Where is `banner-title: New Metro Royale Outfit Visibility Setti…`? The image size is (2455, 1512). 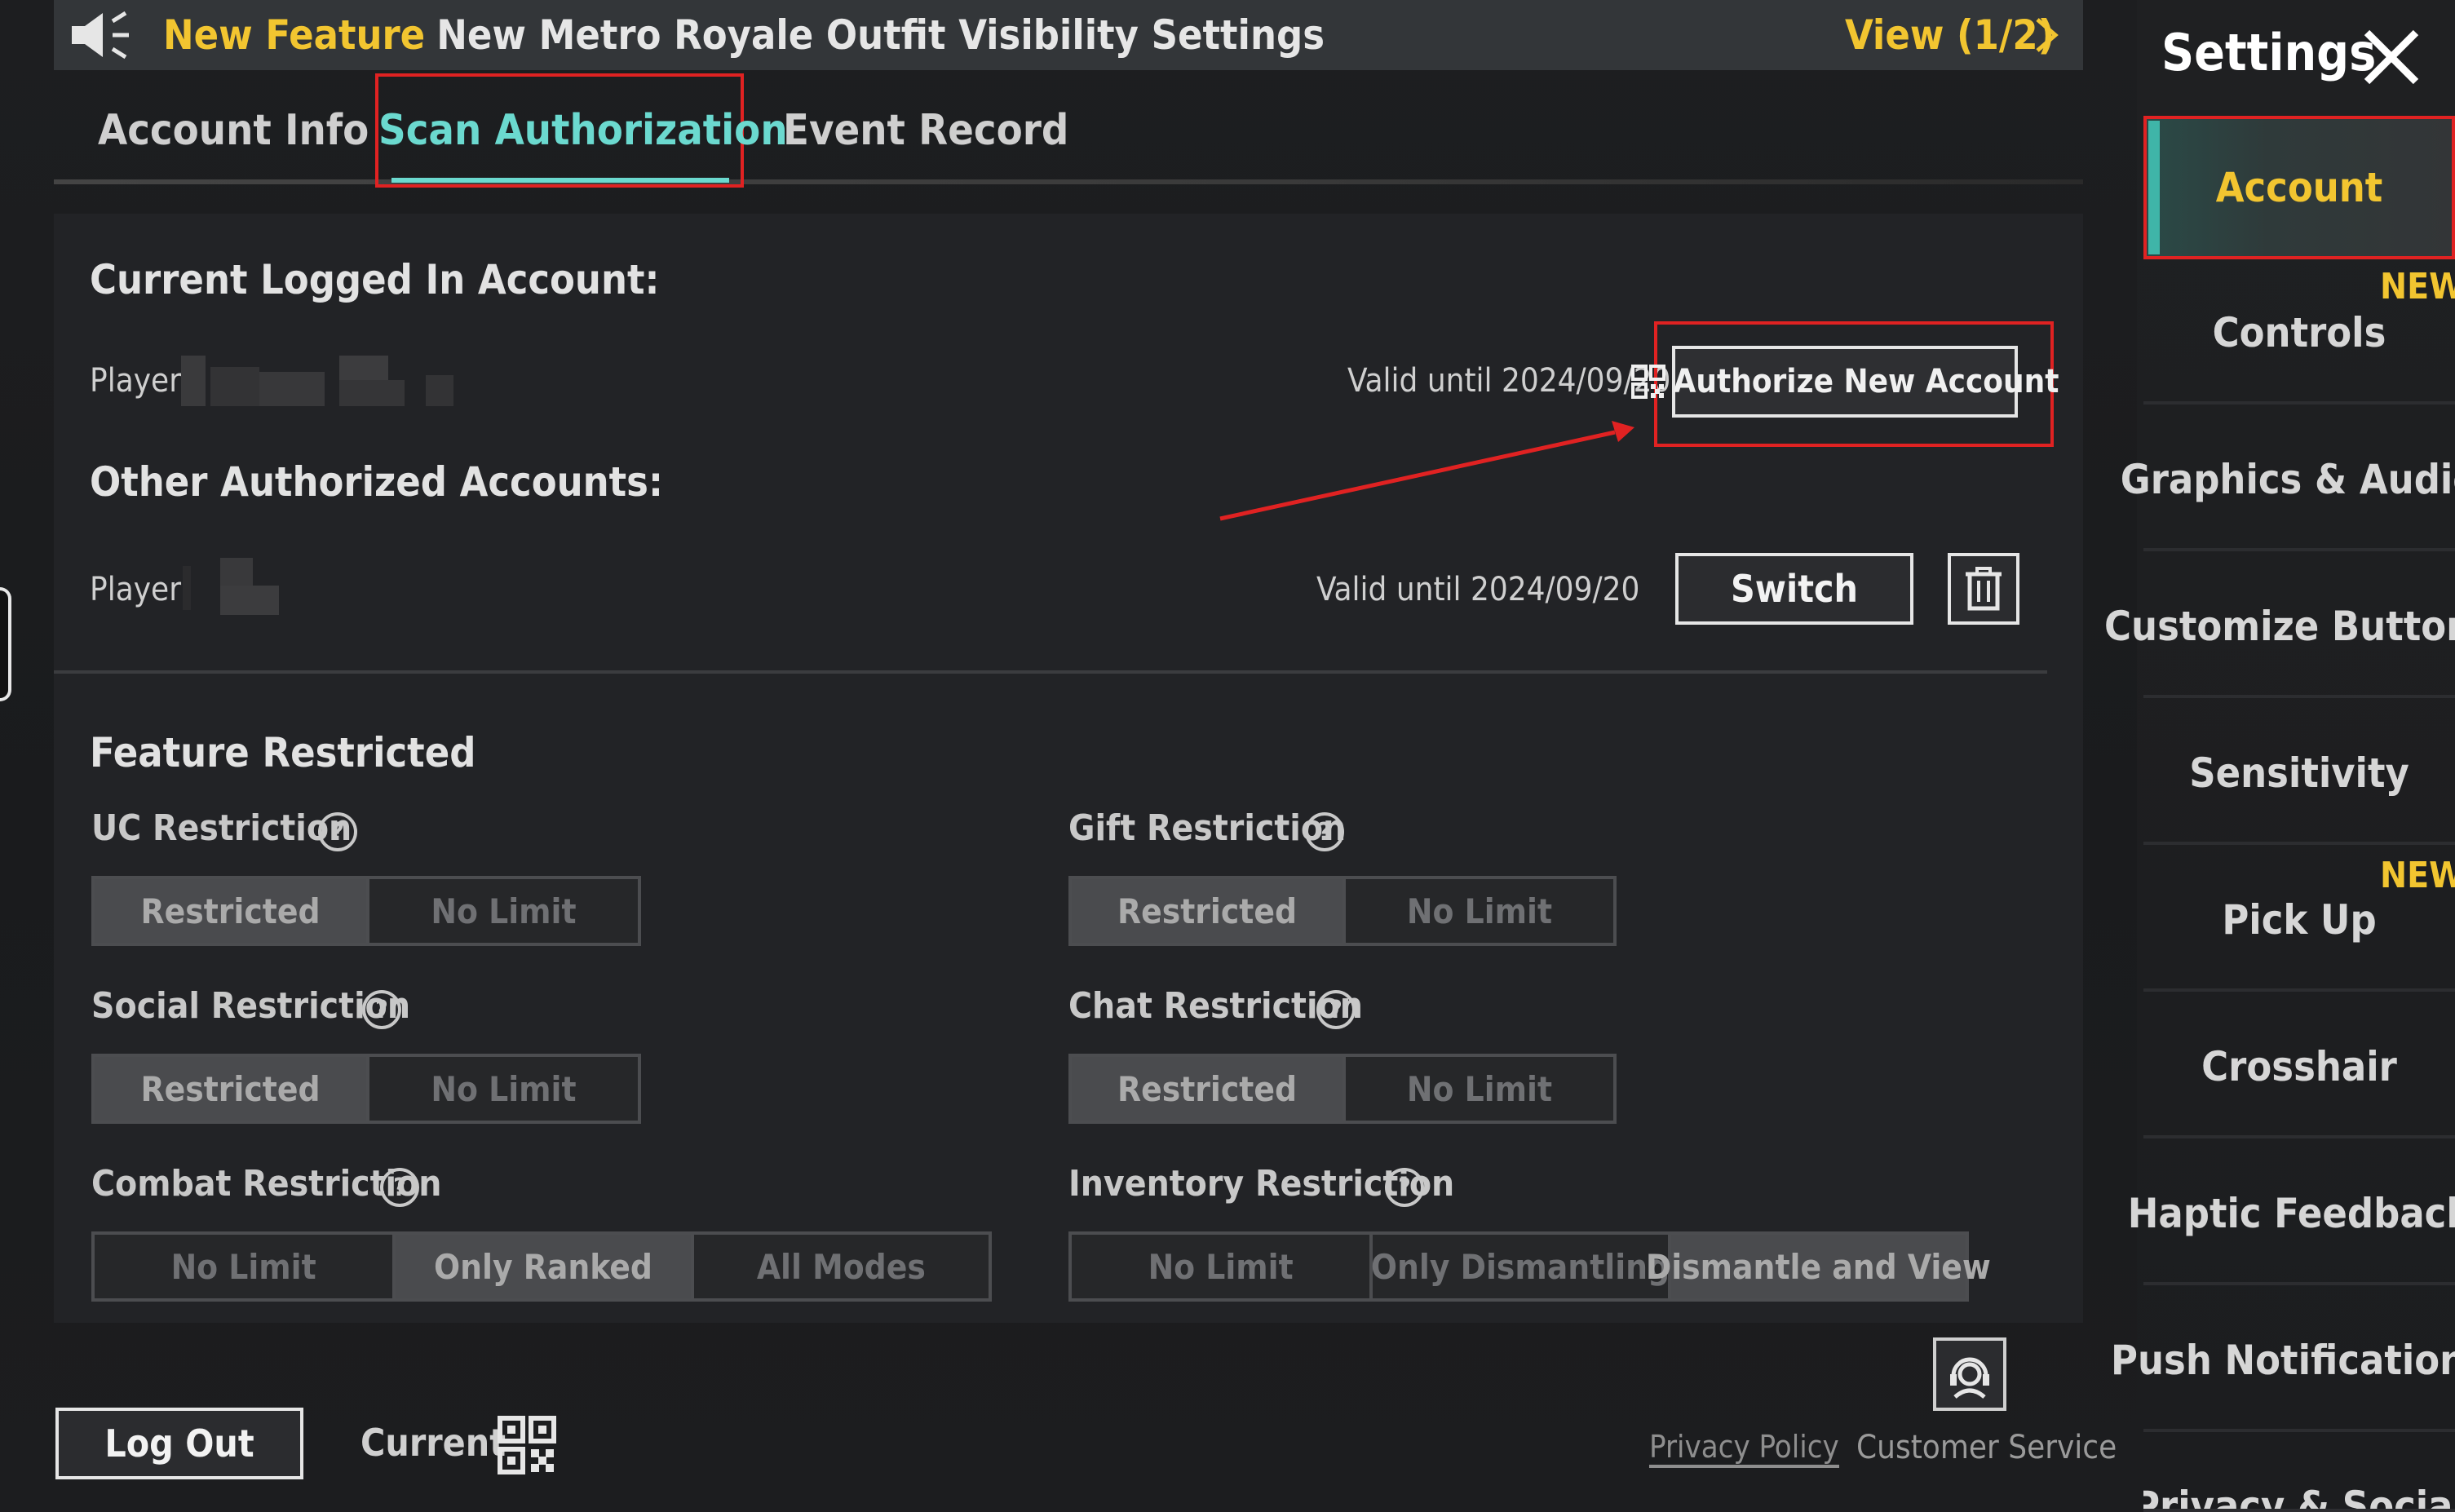 banner-title: New Metro Royale Outfit Visibility Setti… is located at coordinates (880, 35).